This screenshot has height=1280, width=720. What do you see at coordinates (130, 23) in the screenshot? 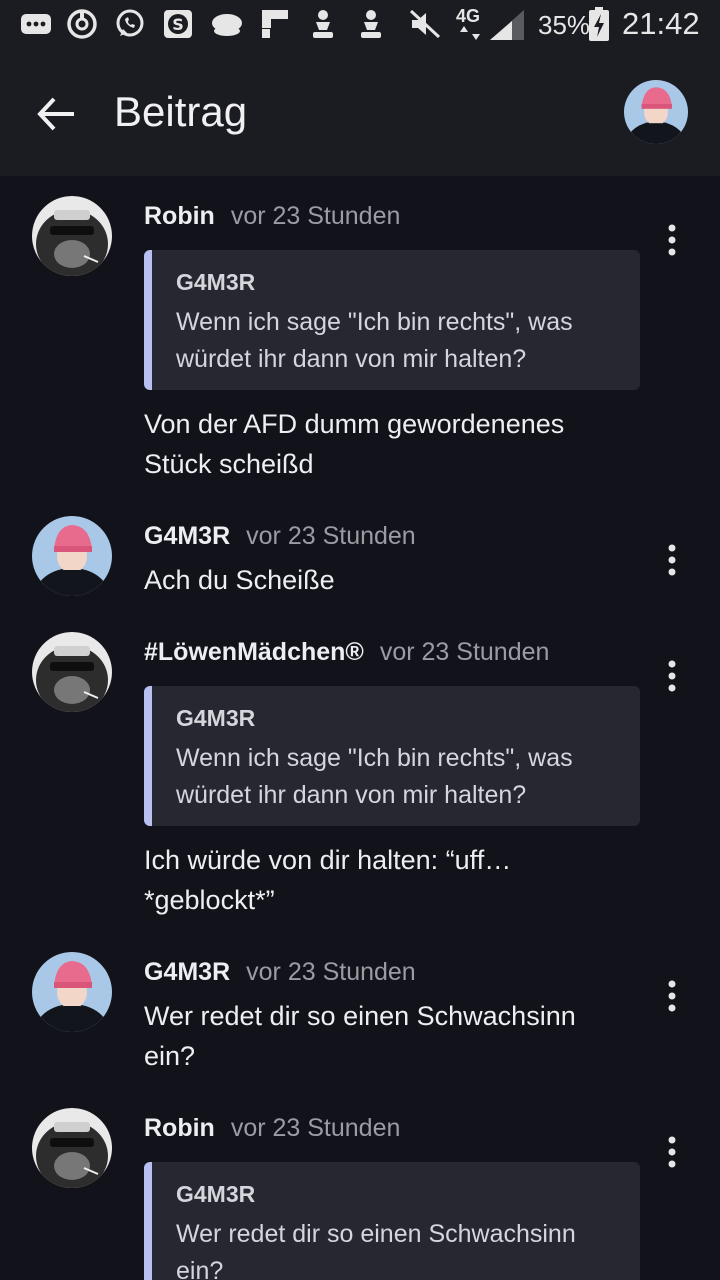
I see `whatsapp-icon` at bounding box center [130, 23].